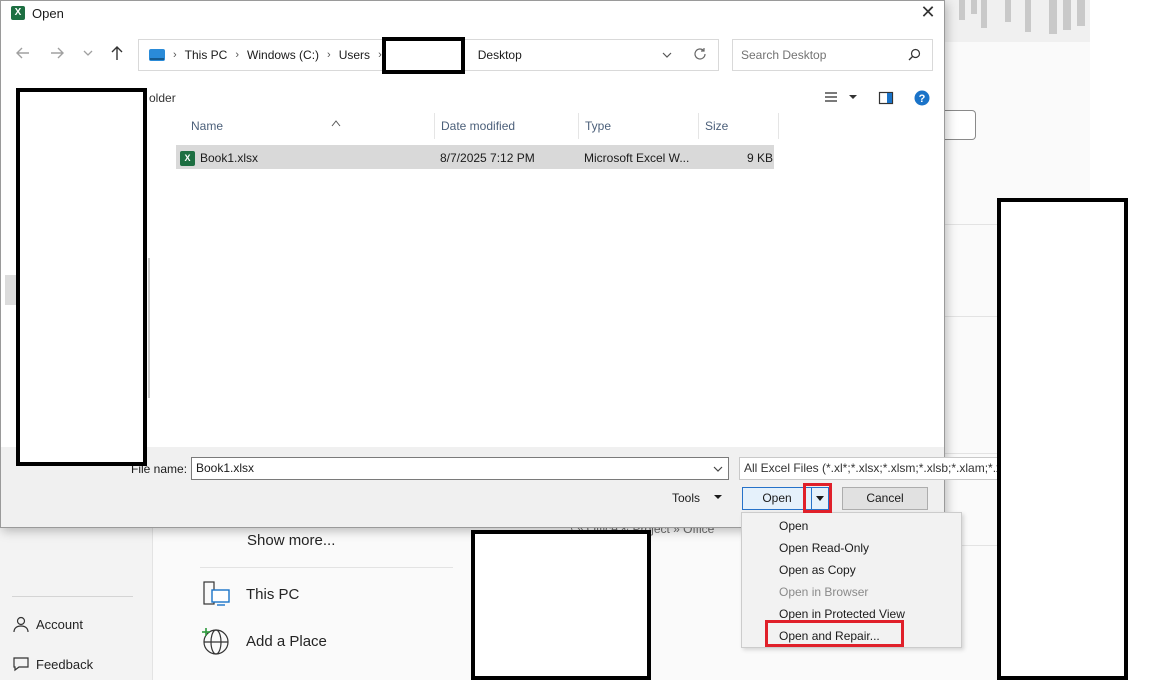 The image size is (1152, 680). What do you see at coordinates (472, 13) in the screenshot?
I see `title-bar: X Open ✕` at bounding box center [472, 13].